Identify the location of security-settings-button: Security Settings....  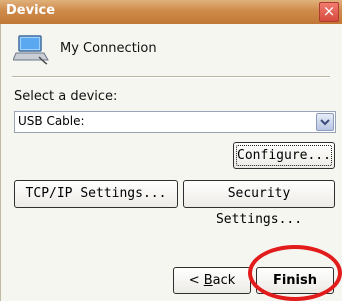
(259, 203).